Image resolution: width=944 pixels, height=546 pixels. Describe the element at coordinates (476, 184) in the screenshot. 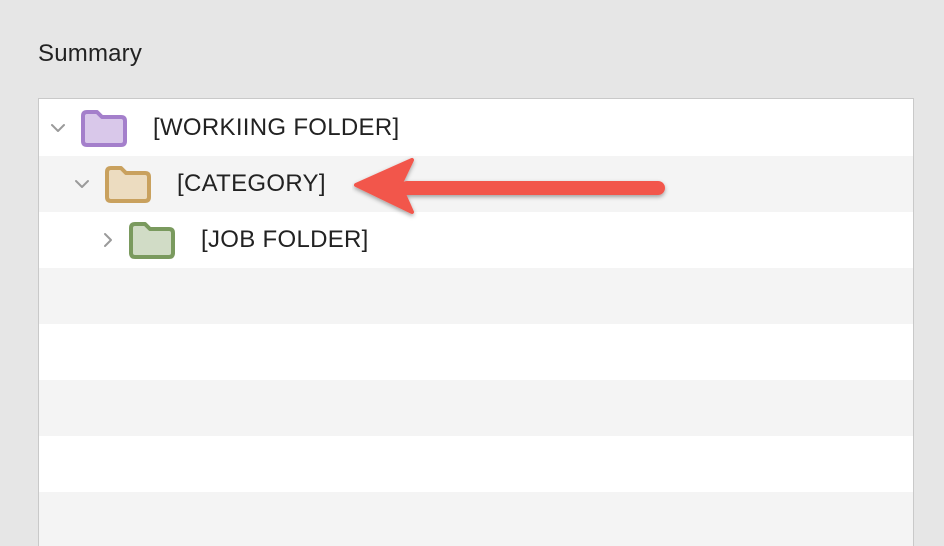

I see `tree-row-category: [CATEGORY]` at that location.